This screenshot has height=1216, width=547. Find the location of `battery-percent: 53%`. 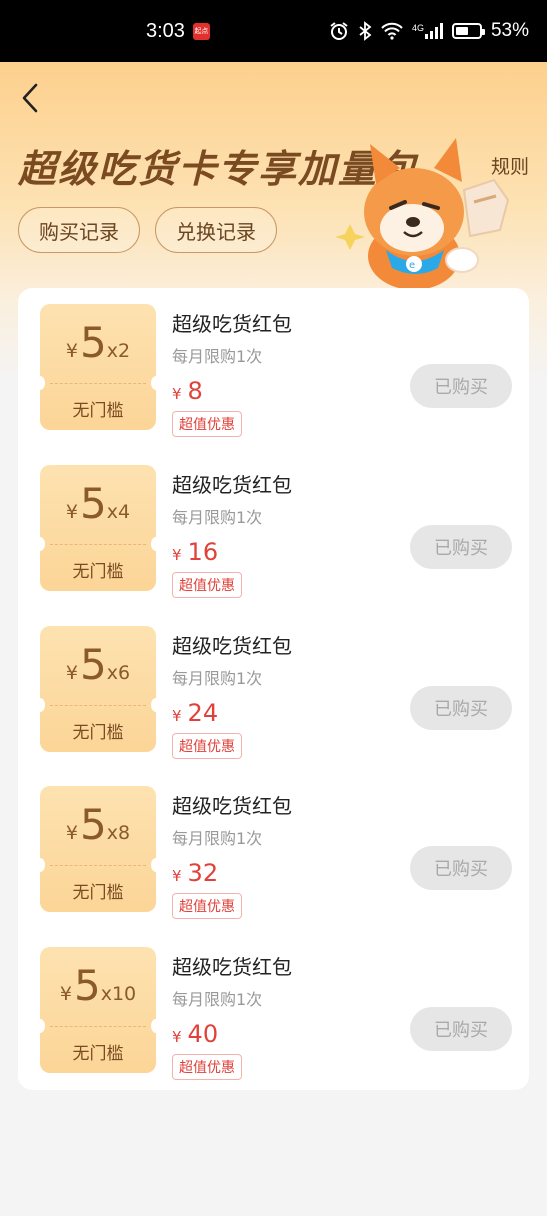

battery-percent: 53% is located at coordinates (509, 30).